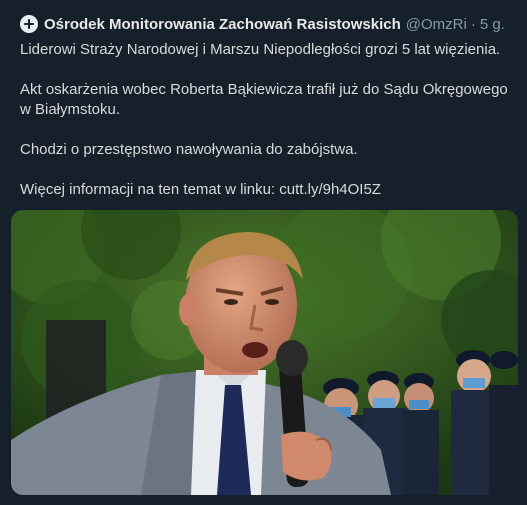 The height and width of the screenshot is (505, 527). Describe the element at coordinates (436, 24) in the screenshot. I see `author-handle: @OmzRi` at that location.